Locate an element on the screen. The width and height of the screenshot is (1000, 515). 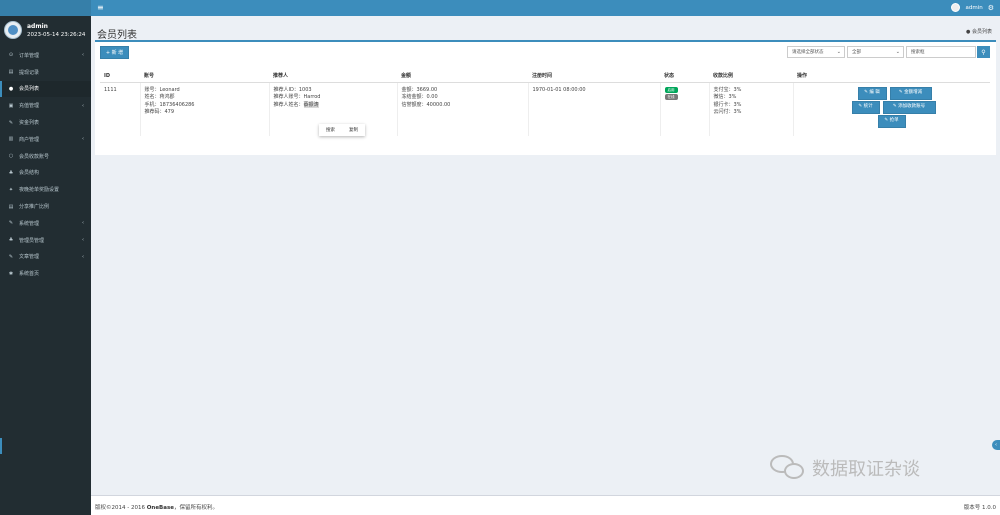
online-badge: 在线 is located at coordinates (671, 96).